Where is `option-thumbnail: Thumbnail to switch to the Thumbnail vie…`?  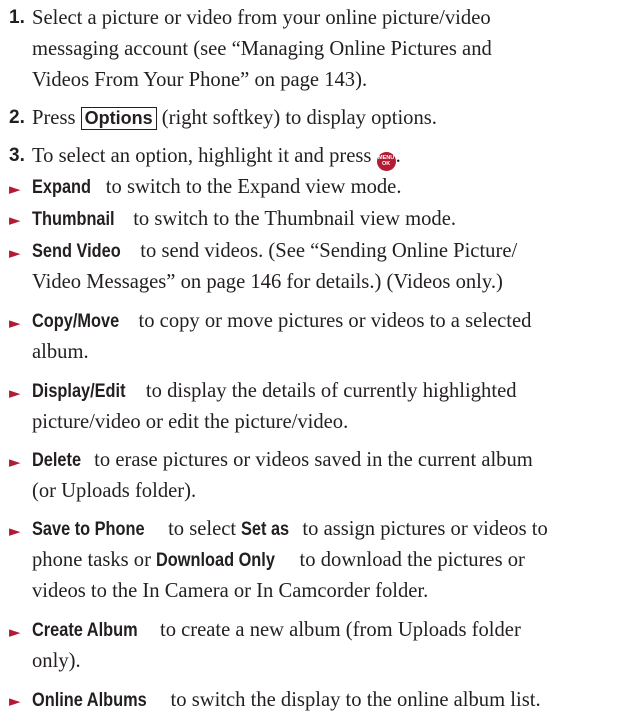 option-thumbnail: Thumbnail to switch to the Thumbnail vie… is located at coordinates (244, 218).